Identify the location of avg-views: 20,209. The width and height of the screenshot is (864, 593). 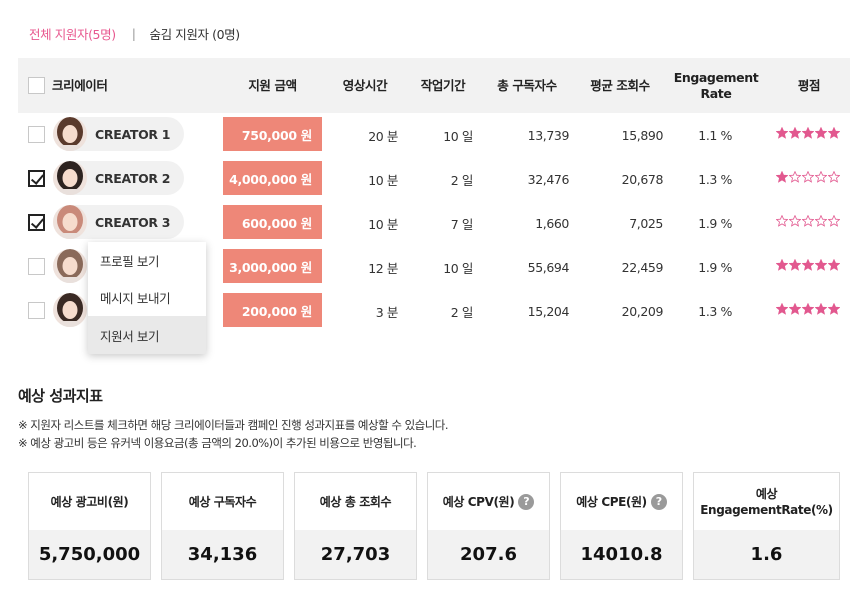
(642, 311).